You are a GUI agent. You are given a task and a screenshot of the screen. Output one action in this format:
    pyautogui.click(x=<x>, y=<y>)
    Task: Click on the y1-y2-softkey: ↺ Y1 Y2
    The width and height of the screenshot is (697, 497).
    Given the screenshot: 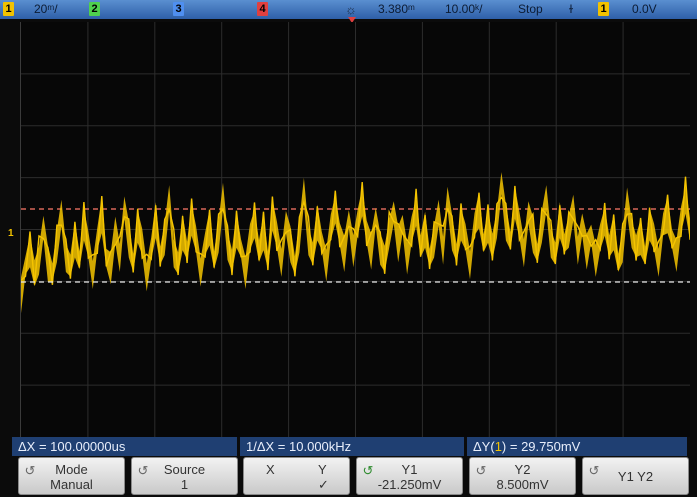 What is the action you would take?
    pyautogui.click(x=635, y=476)
    